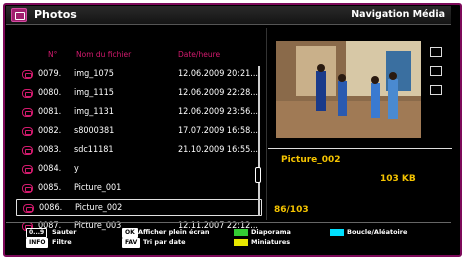 The width and height of the screenshot is (467, 262). I want to click on green-key-icon, so click(241, 232).